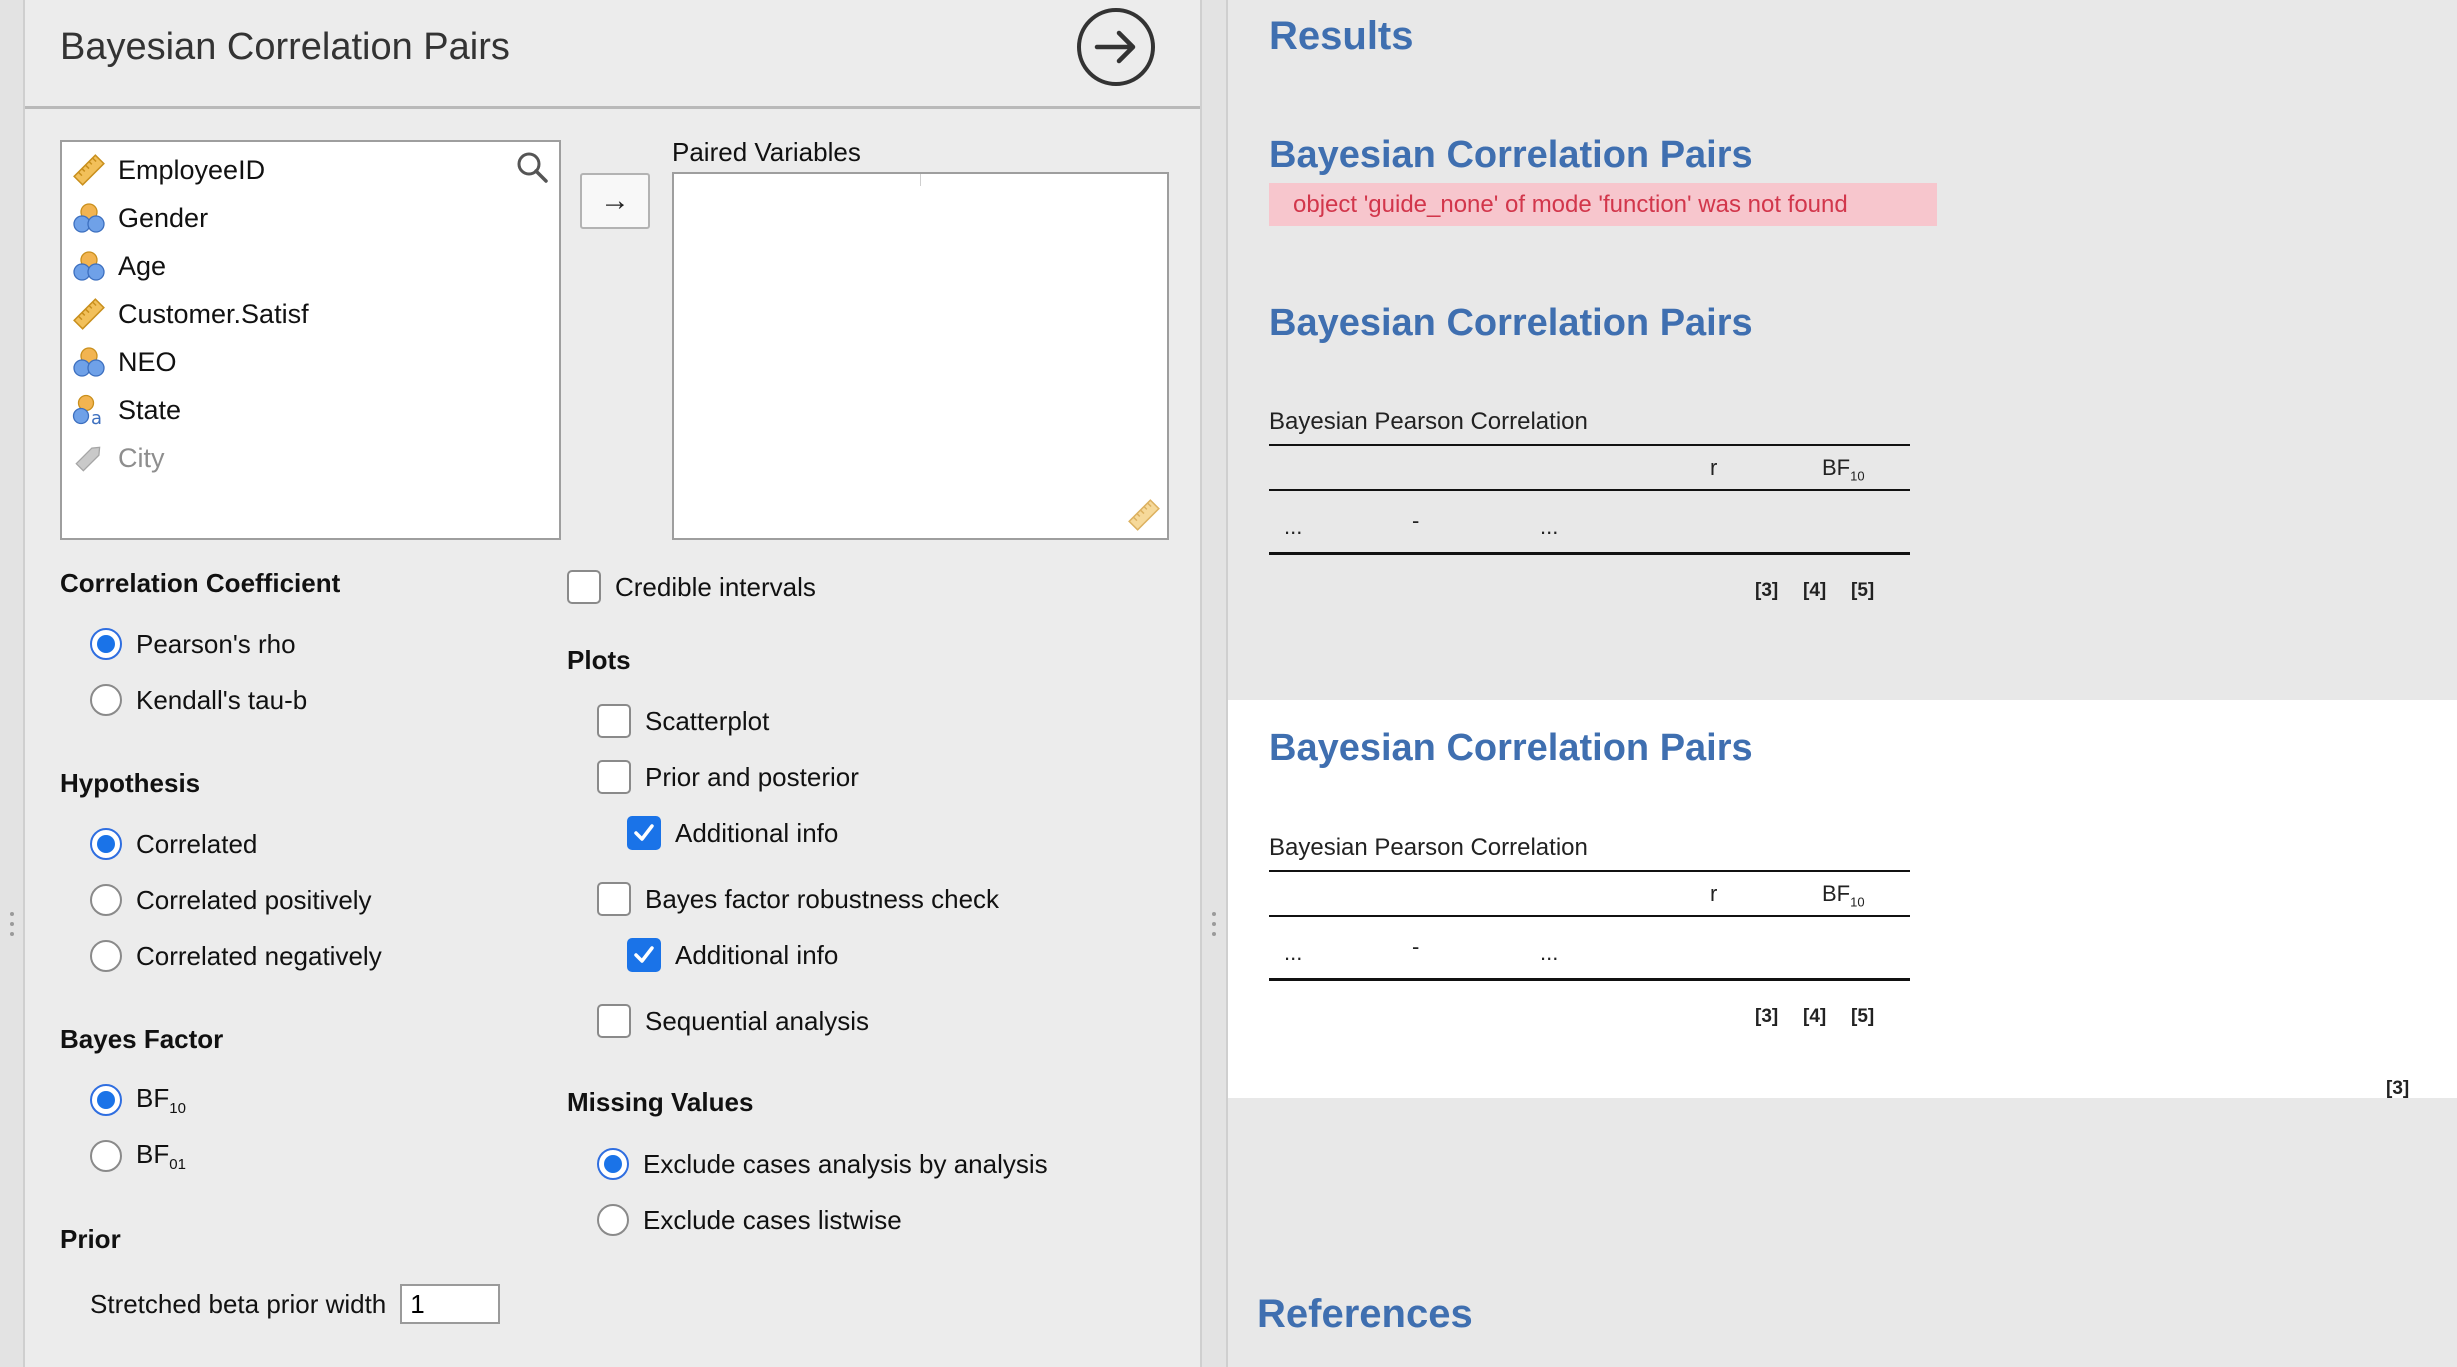 This screenshot has width=2457, height=1367. What do you see at coordinates (612, 107) in the screenshot?
I see `header-divider` at bounding box center [612, 107].